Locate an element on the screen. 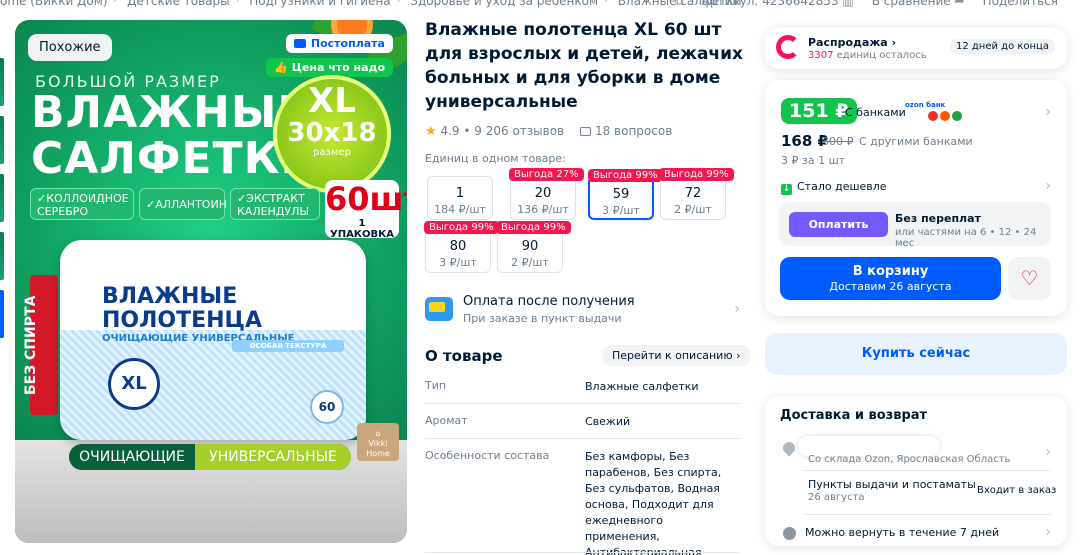 The image size is (1090, 555). buy-now-button: Купить сейчас is located at coordinates (916, 354).